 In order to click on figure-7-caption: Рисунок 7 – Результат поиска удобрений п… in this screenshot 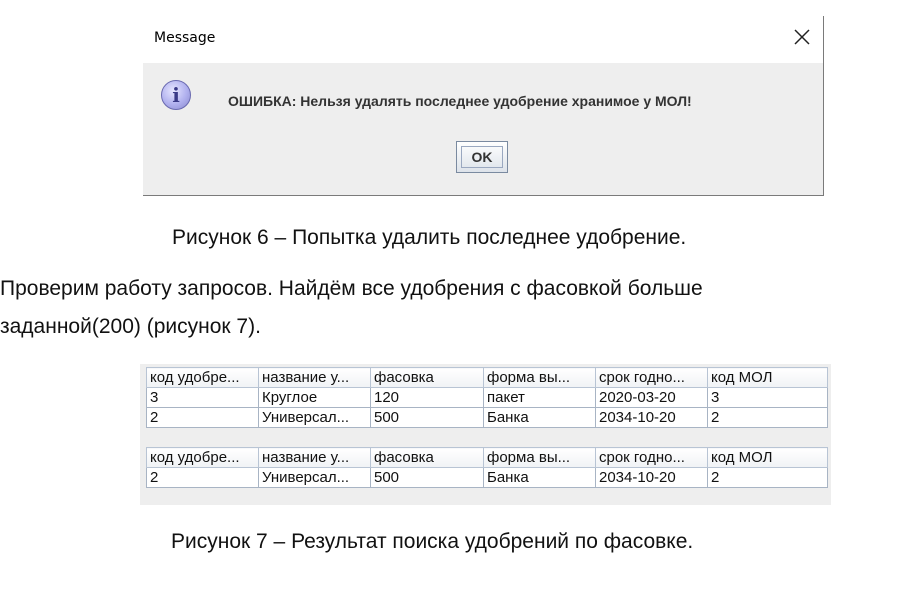, I will do `click(432, 541)`.